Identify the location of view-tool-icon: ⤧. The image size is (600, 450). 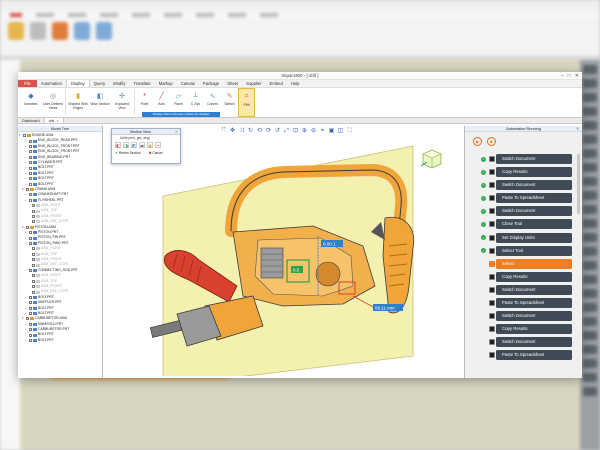
(223, 131).